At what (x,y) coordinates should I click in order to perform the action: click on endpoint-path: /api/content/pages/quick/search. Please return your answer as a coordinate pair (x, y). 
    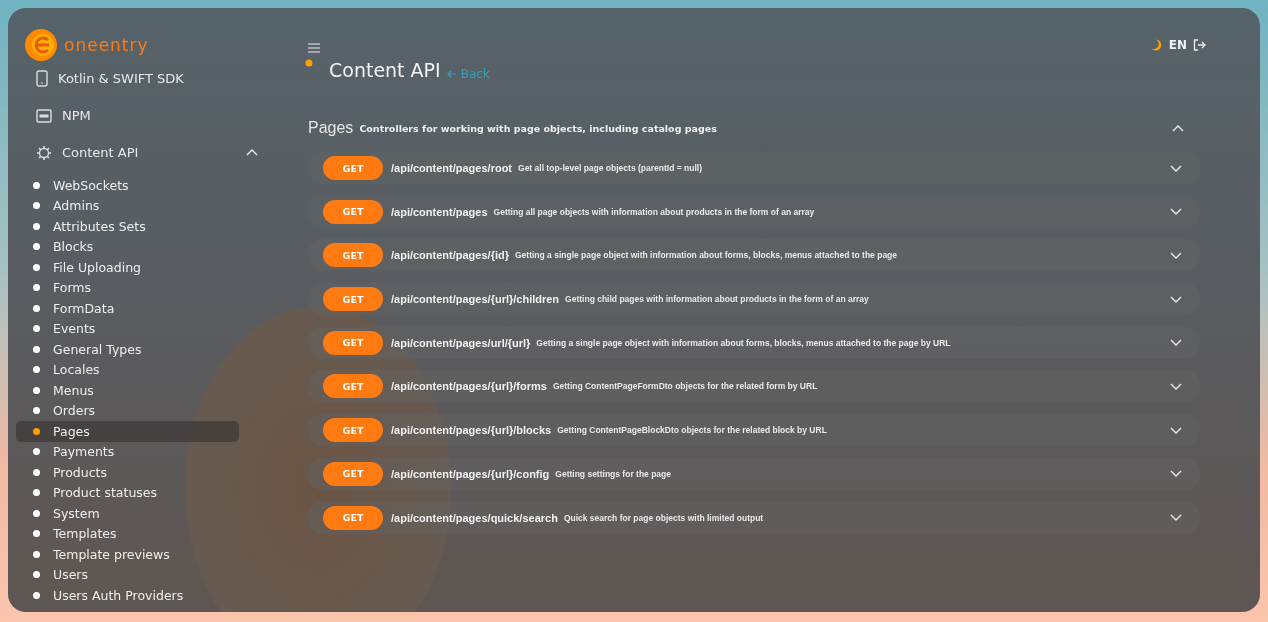
    Looking at the image, I should click on (474, 517).